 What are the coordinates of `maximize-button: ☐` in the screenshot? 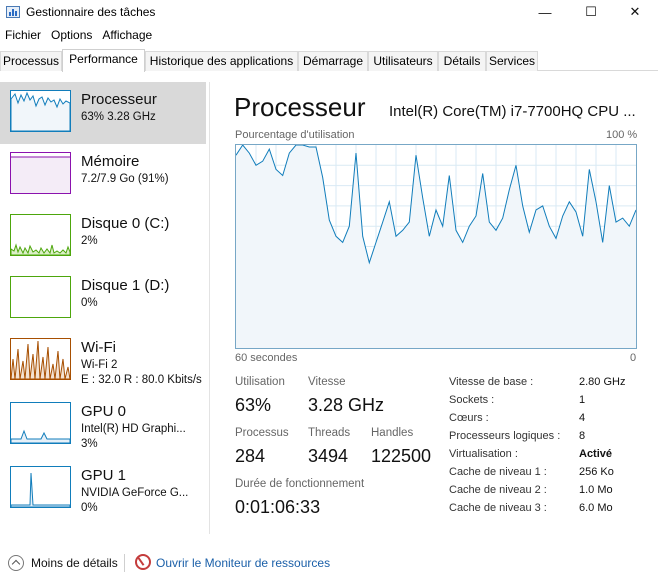 It's located at (591, 12).